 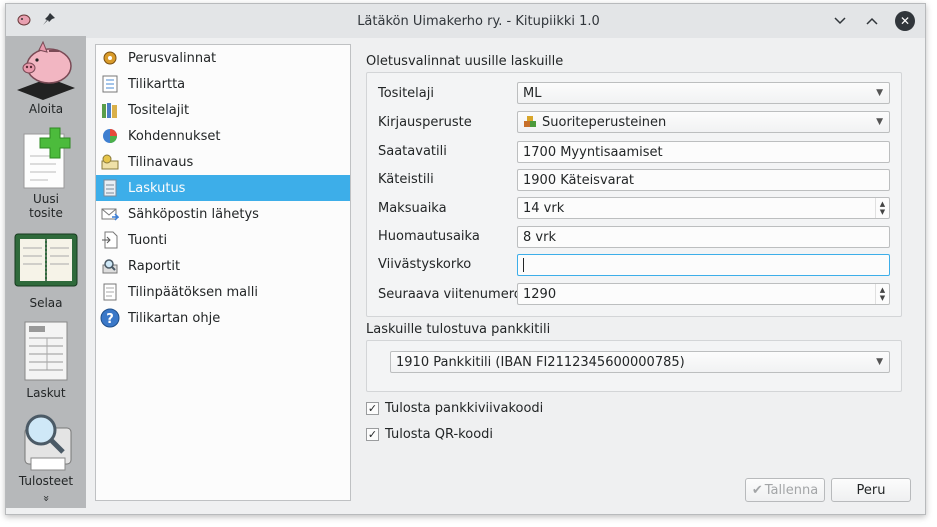 I want to click on nav-item-tilinavaus: Tilinavaus, so click(x=223, y=162).